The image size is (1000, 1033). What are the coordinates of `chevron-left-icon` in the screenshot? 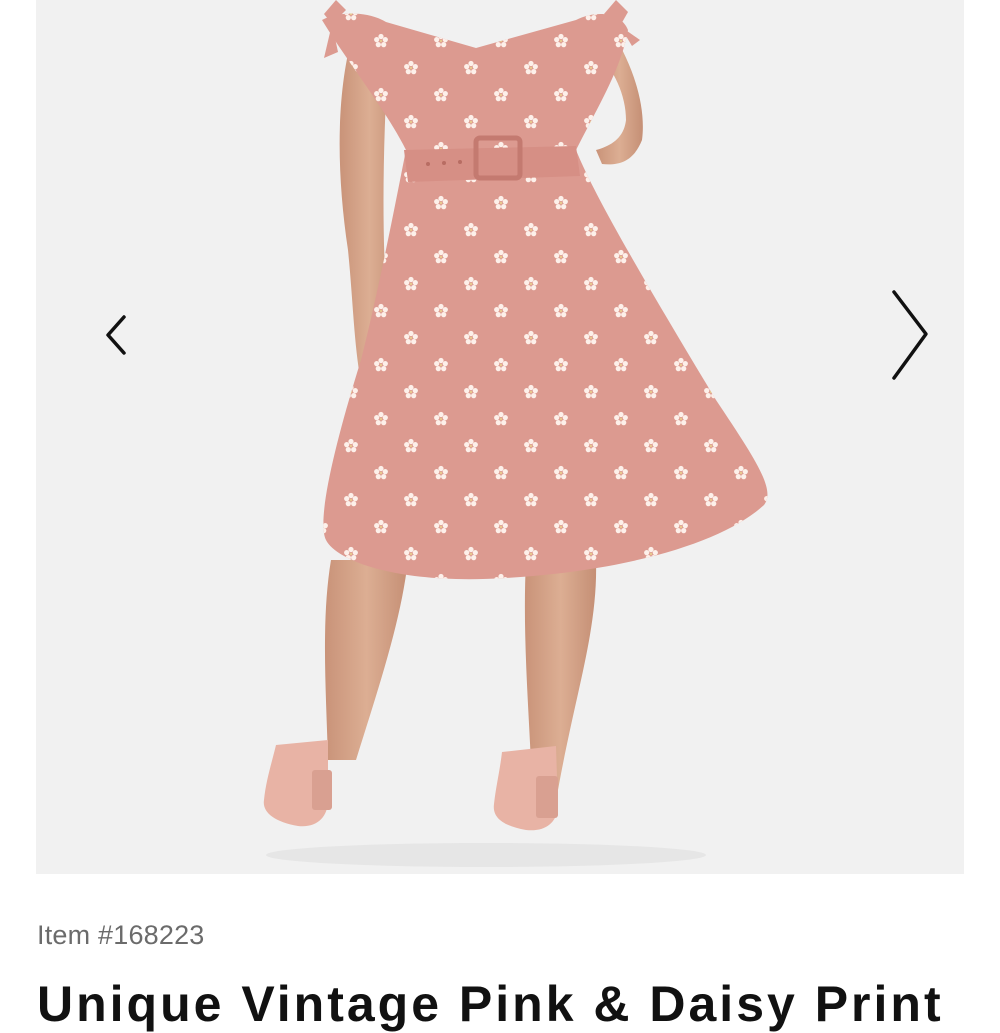 It's located at (116, 335).